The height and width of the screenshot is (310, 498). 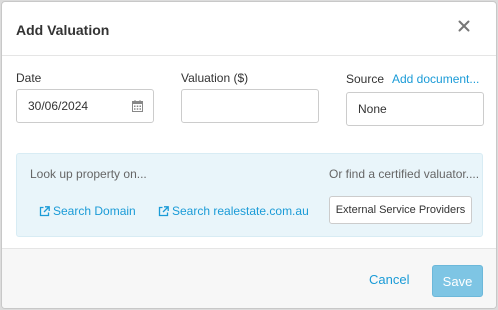 What do you see at coordinates (464, 26) in the screenshot?
I see `close-icon` at bounding box center [464, 26].